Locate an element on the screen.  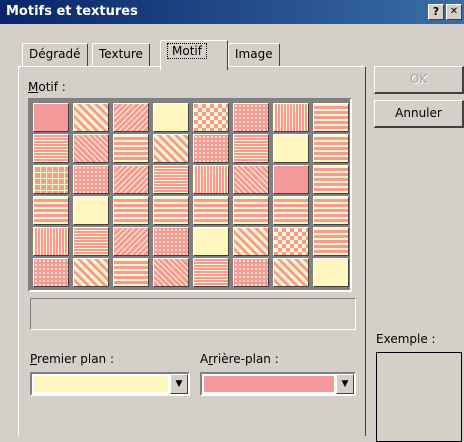
close-button: ✕ is located at coordinates (454, 12).